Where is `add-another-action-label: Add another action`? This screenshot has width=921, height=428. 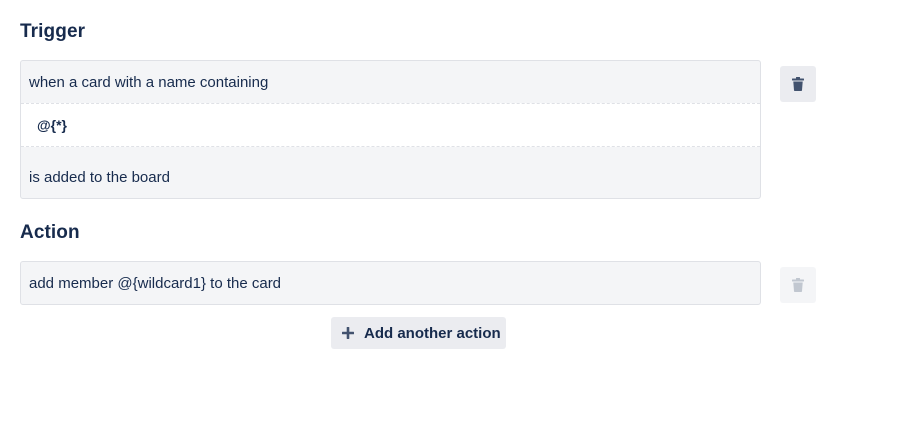 add-another-action-label: Add another action is located at coordinates (432, 333).